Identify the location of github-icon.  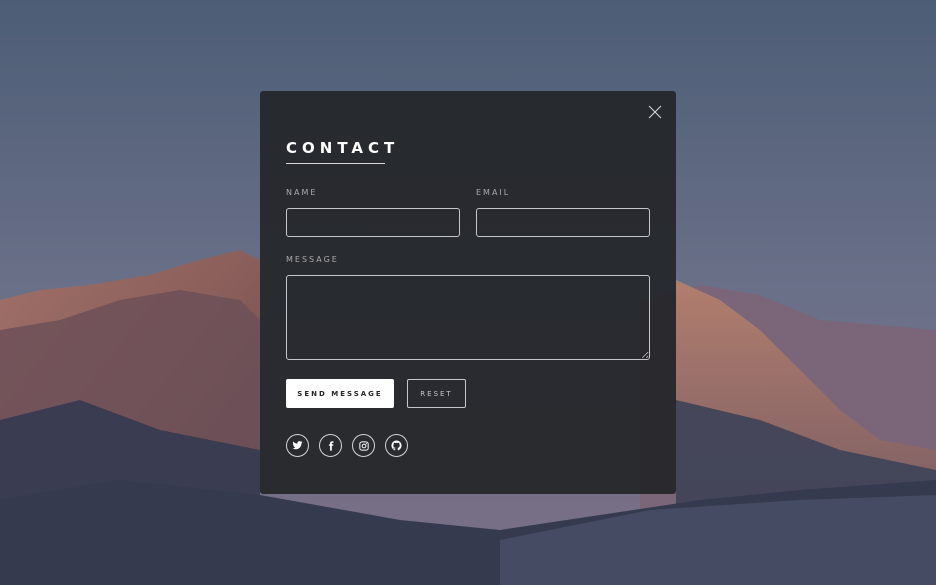
(396, 445).